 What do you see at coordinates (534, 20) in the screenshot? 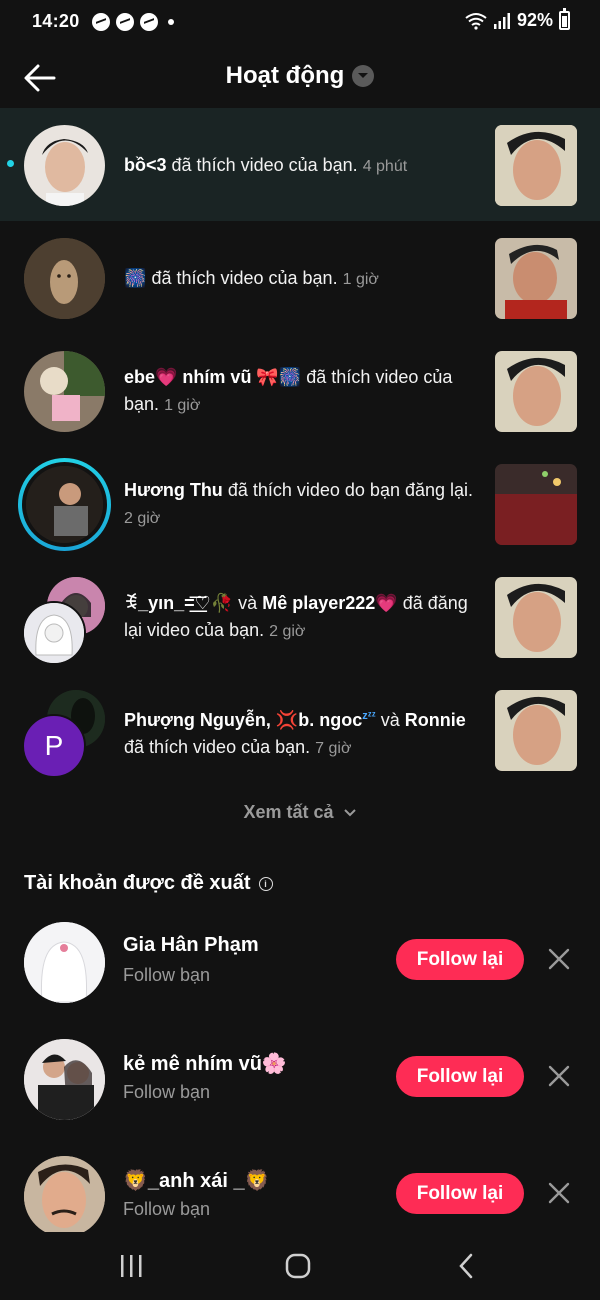
I see `battery-percent: 92%` at bounding box center [534, 20].